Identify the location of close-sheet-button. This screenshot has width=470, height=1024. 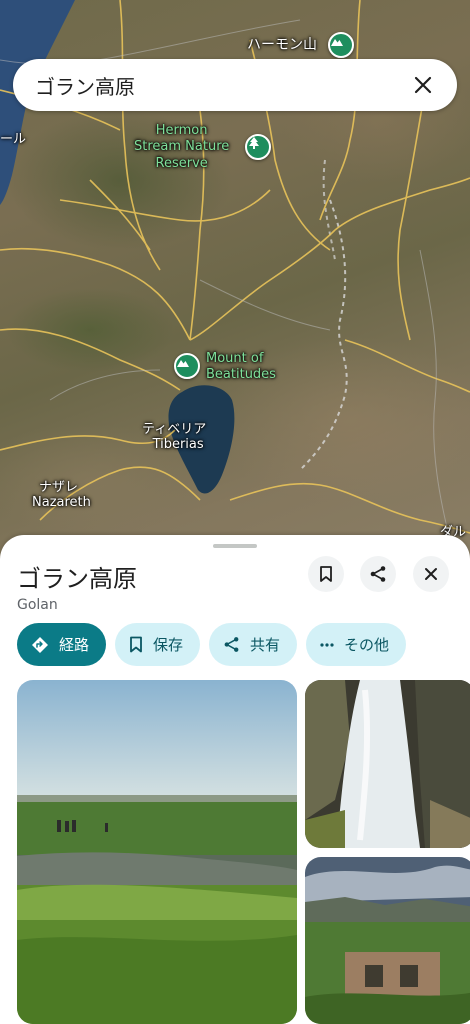
(431, 574).